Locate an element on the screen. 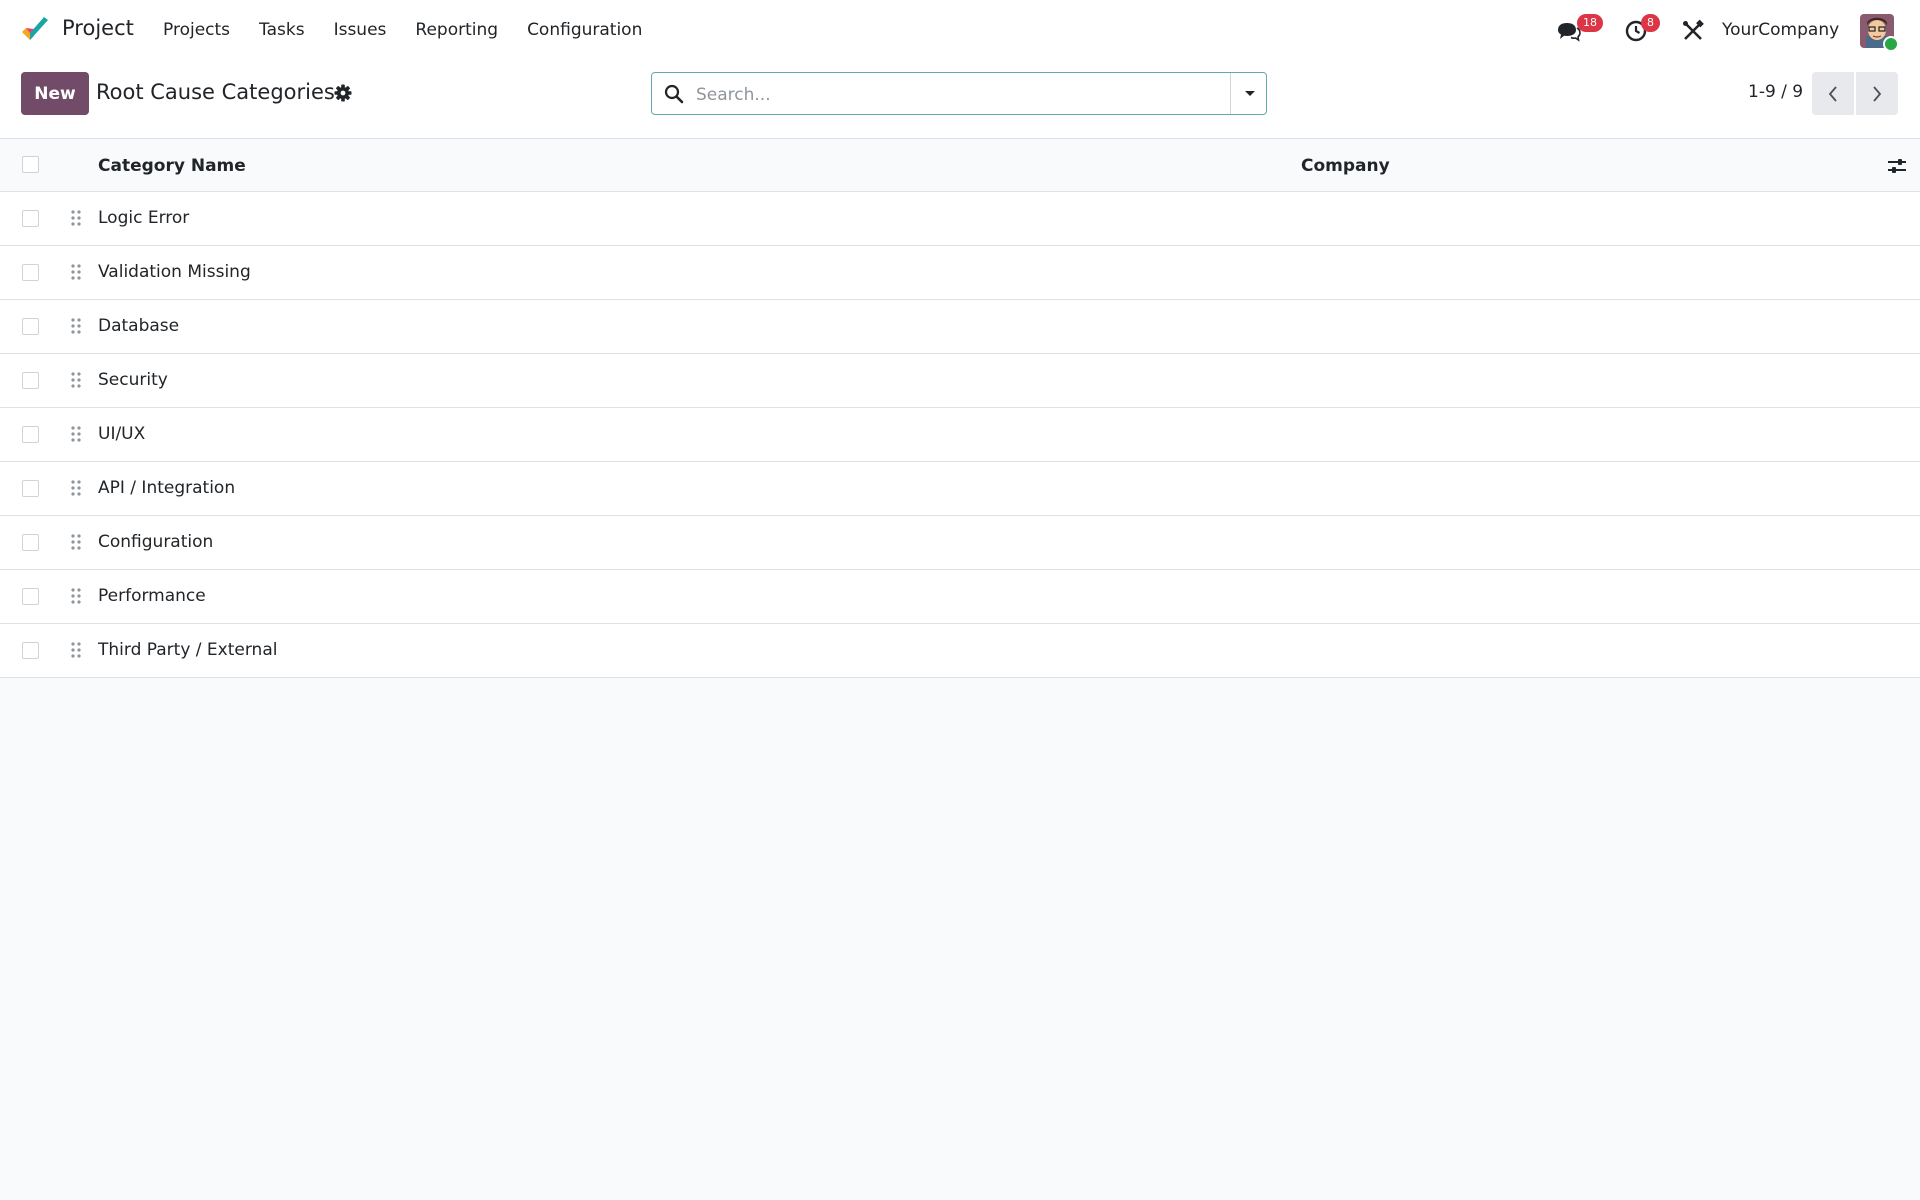 Image resolution: width=1920 pixels, height=1200 pixels. tools-icon is located at coordinates (1693, 31).